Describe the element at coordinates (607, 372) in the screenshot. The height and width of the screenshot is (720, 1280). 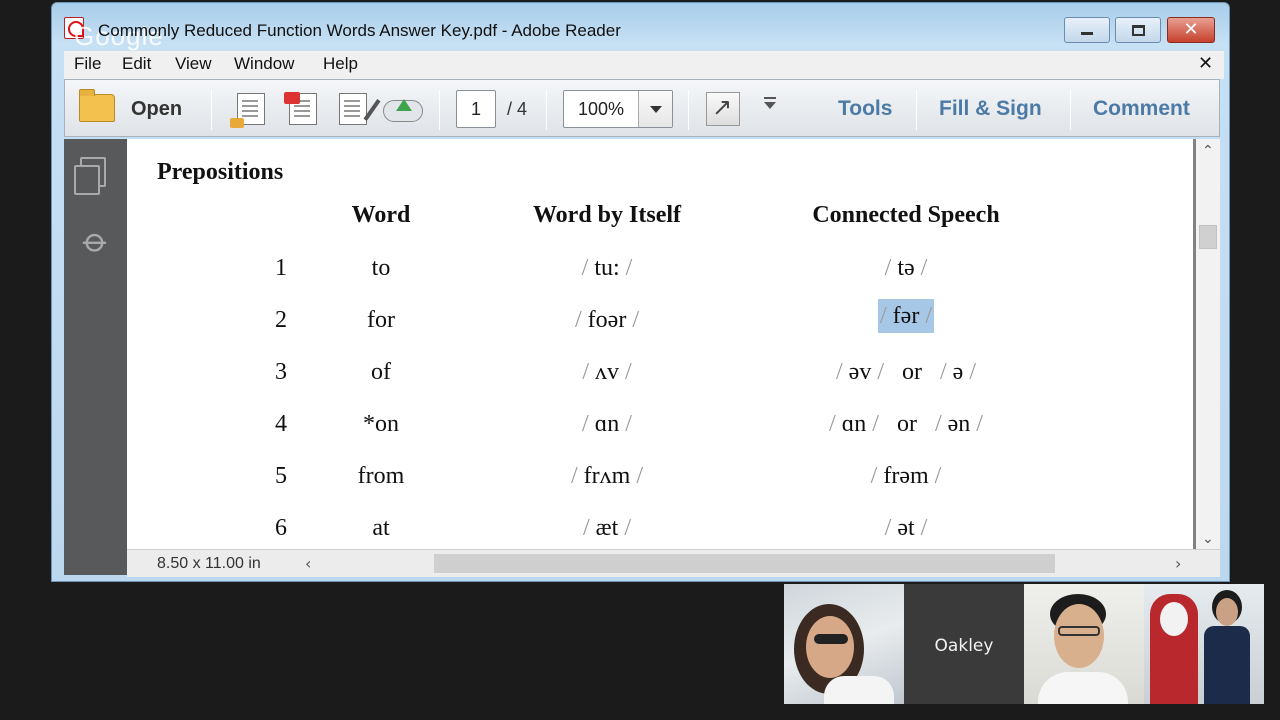
I see `ipa-text: ʌv` at that location.